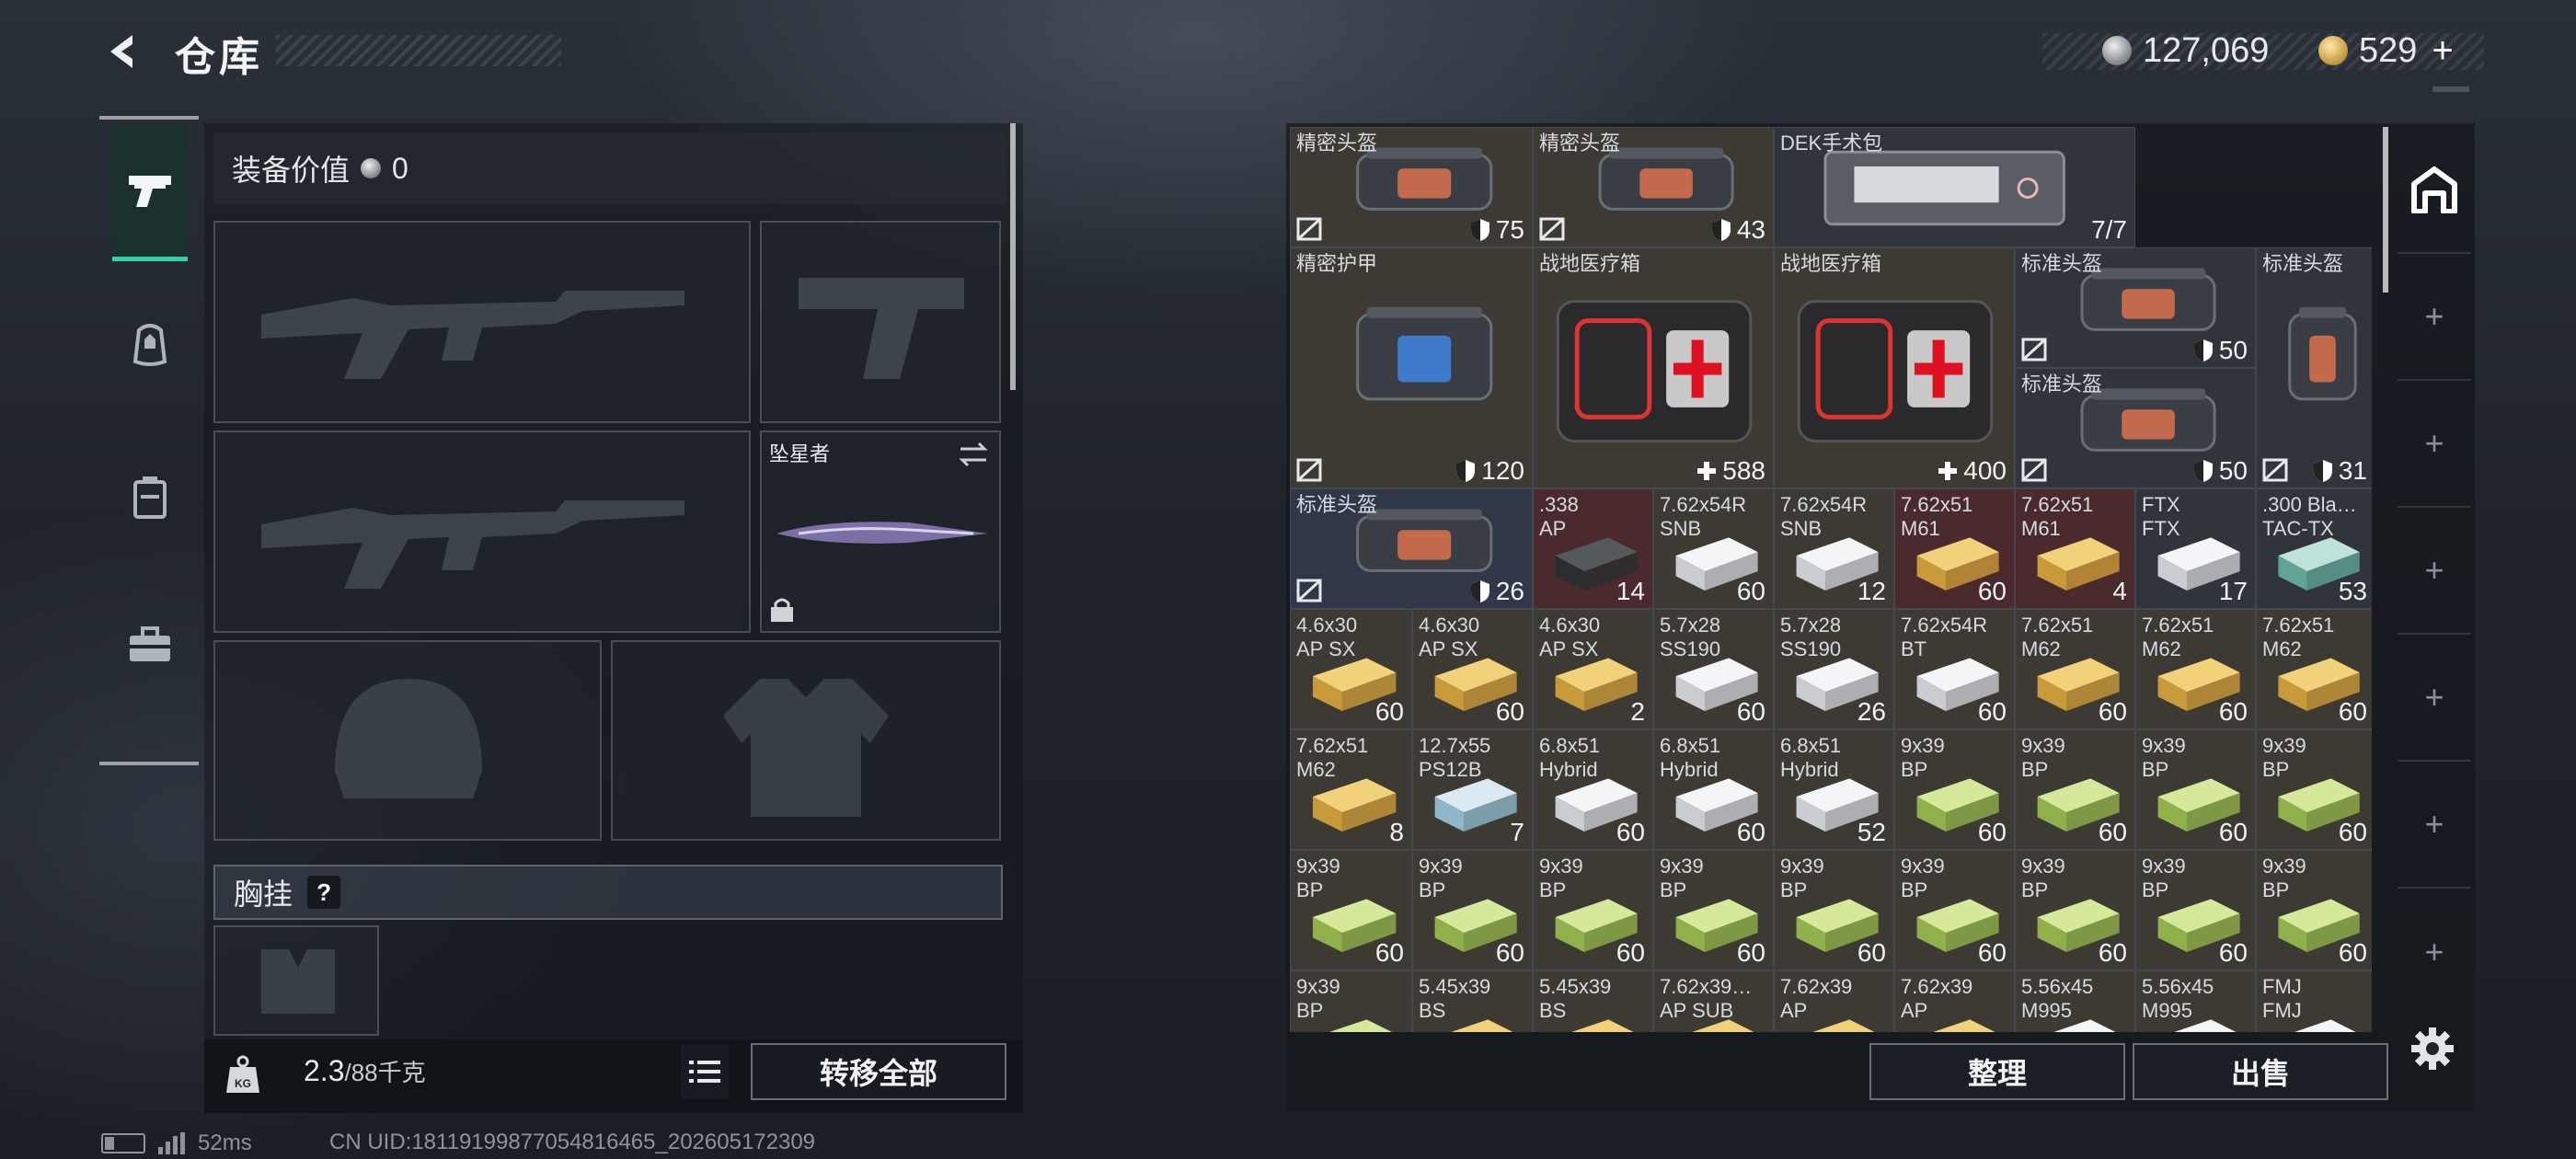 The width and height of the screenshot is (2576, 1159). What do you see at coordinates (1593, 669) in the screenshot?
I see `stash-item: 4.6x30 AP SX 2` at bounding box center [1593, 669].